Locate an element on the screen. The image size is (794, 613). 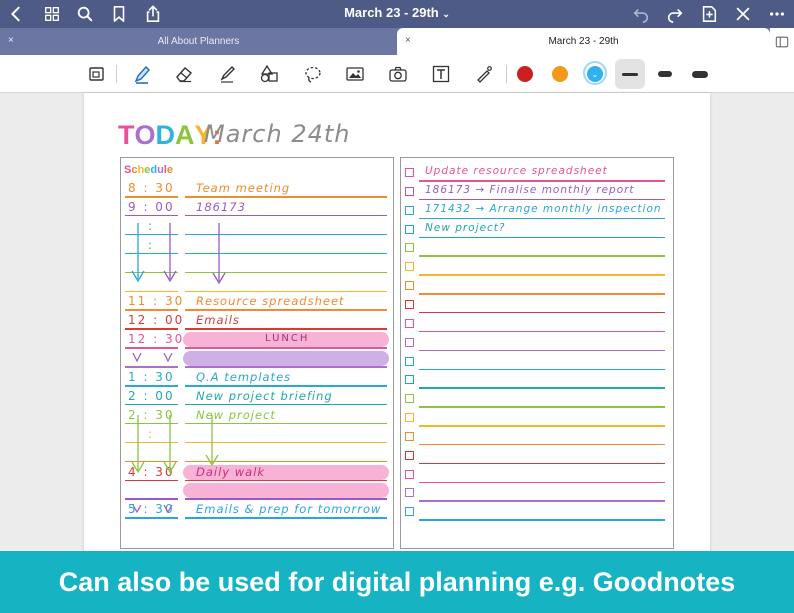
schedule-task: Emails & prep for tomorrow is located at coordinates (288, 509).